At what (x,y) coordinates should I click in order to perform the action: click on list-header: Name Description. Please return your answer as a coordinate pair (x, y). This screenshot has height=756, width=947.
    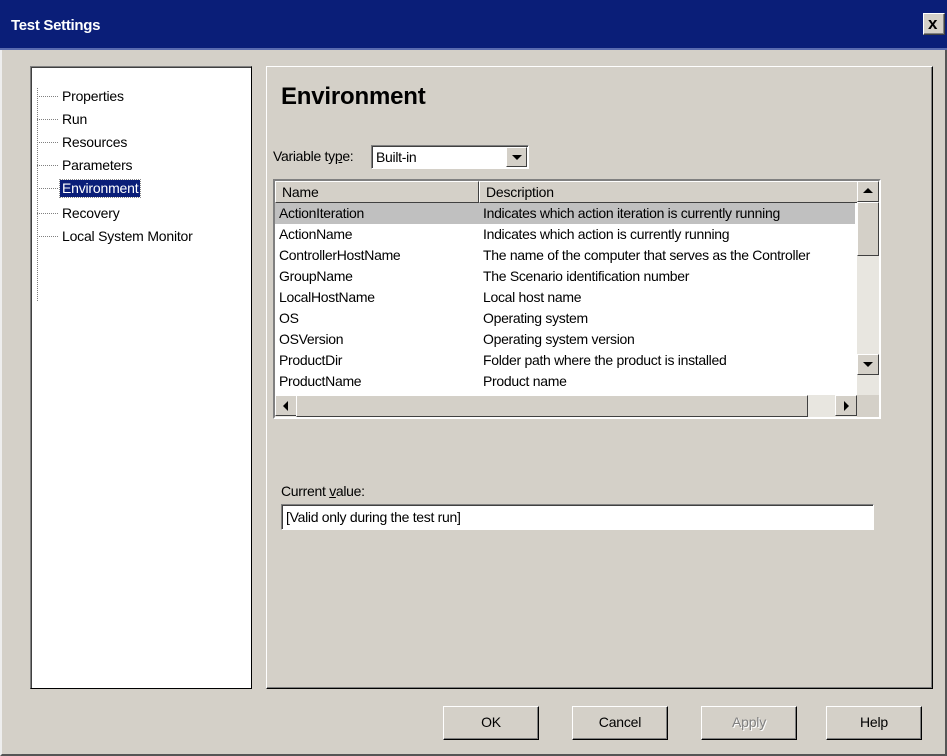
    Looking at the image, I should click on (567, 192).